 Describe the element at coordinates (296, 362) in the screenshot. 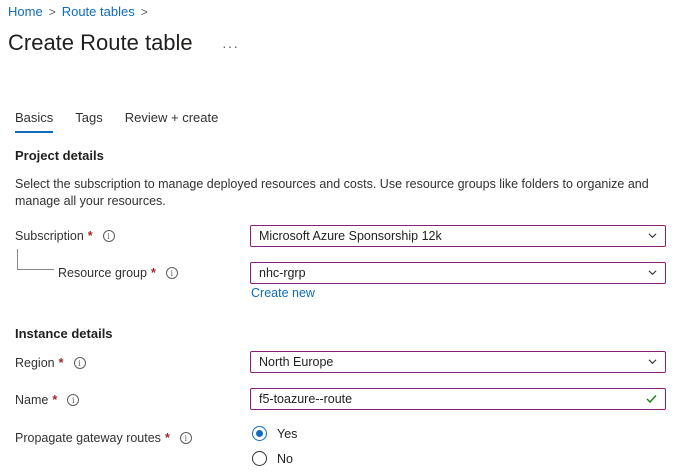

I see `region-value: North Europe` at that location.